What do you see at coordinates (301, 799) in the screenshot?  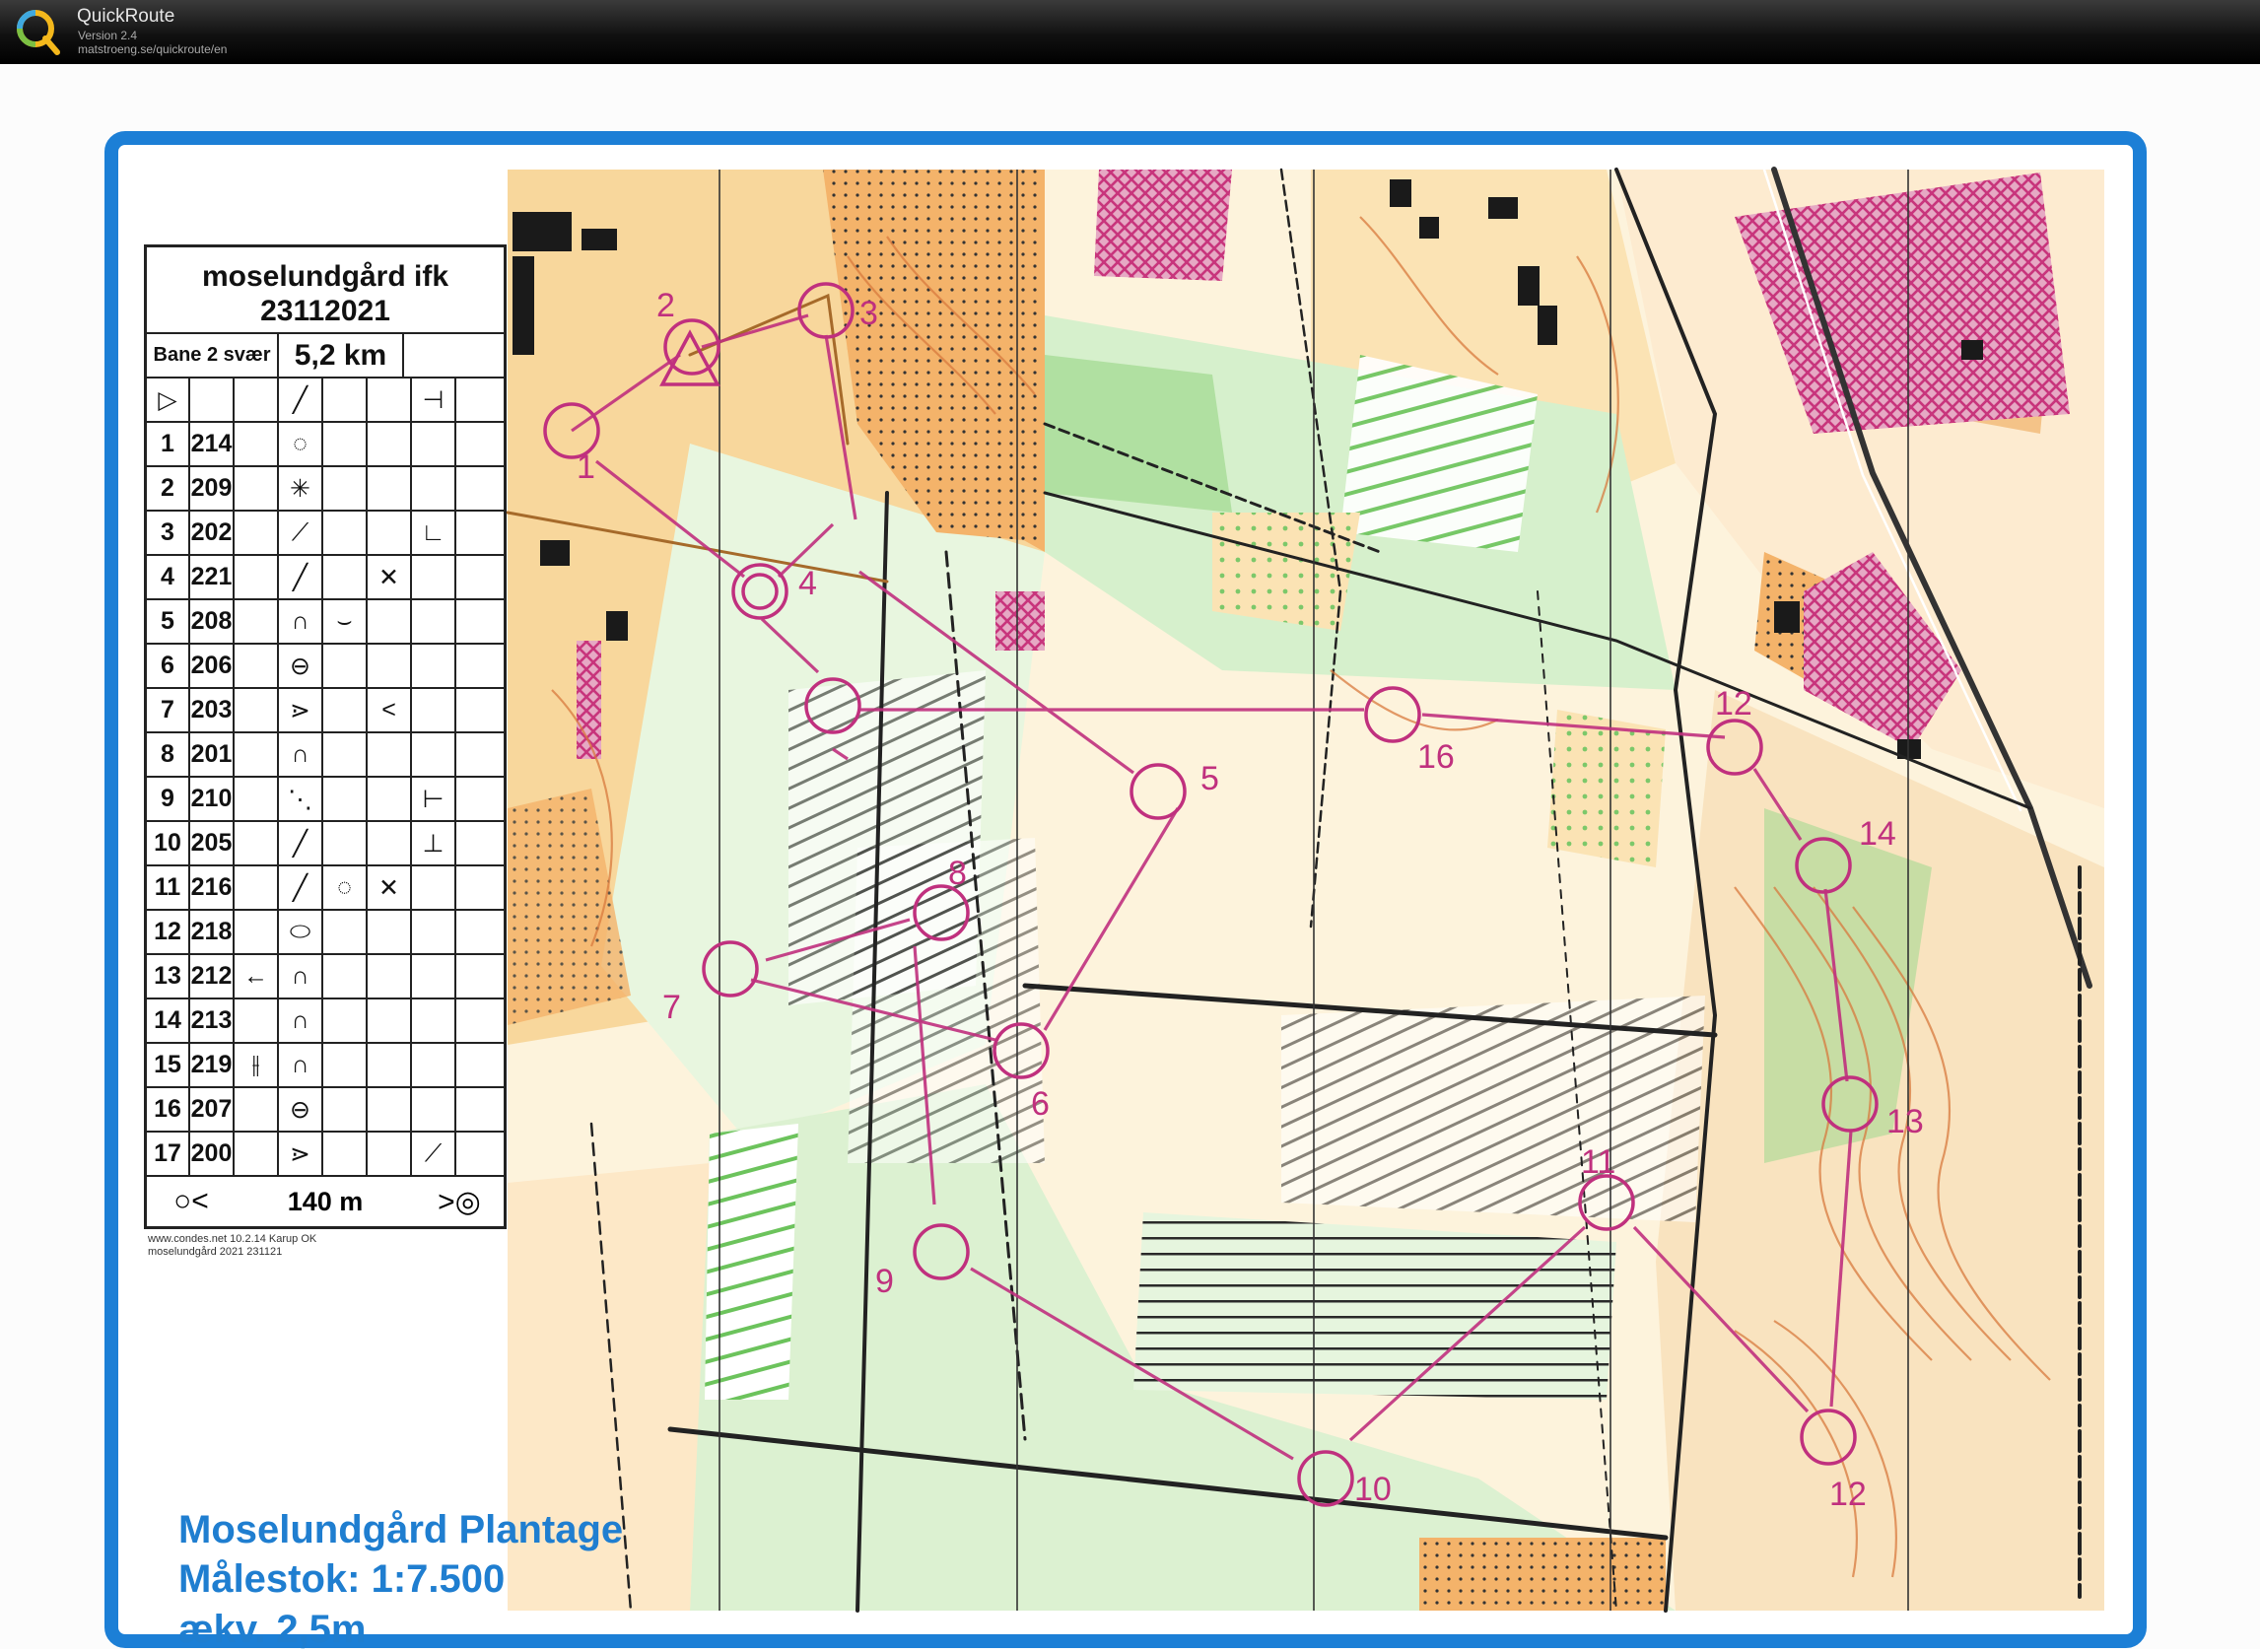 I see `feature-symbol-icon: ⋱` at bounding box center [301, 799].